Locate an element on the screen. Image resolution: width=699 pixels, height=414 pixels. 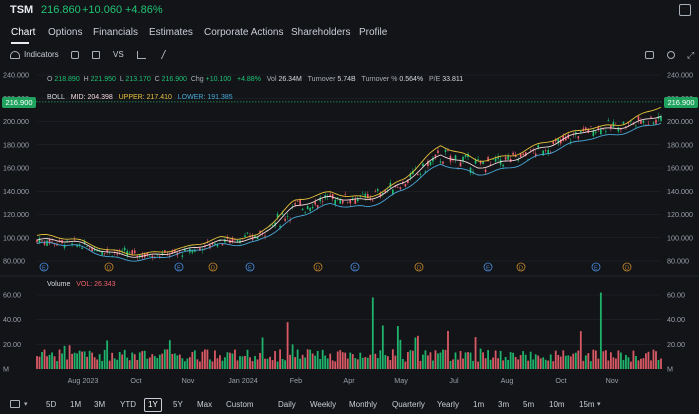
settings-icon is located at coordinates (671, 55).